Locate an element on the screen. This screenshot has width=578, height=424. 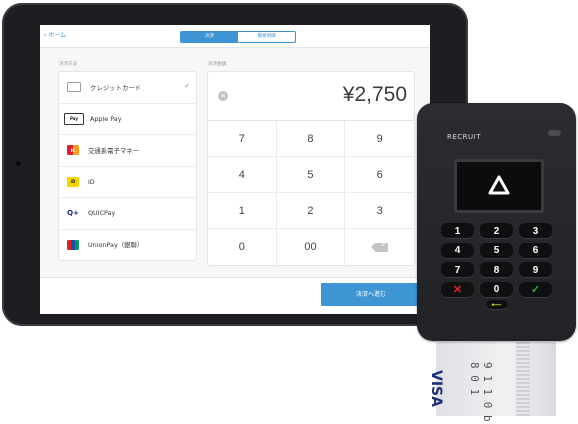
reader-cancel-button: ✕ is located at coordinates (457, 289).